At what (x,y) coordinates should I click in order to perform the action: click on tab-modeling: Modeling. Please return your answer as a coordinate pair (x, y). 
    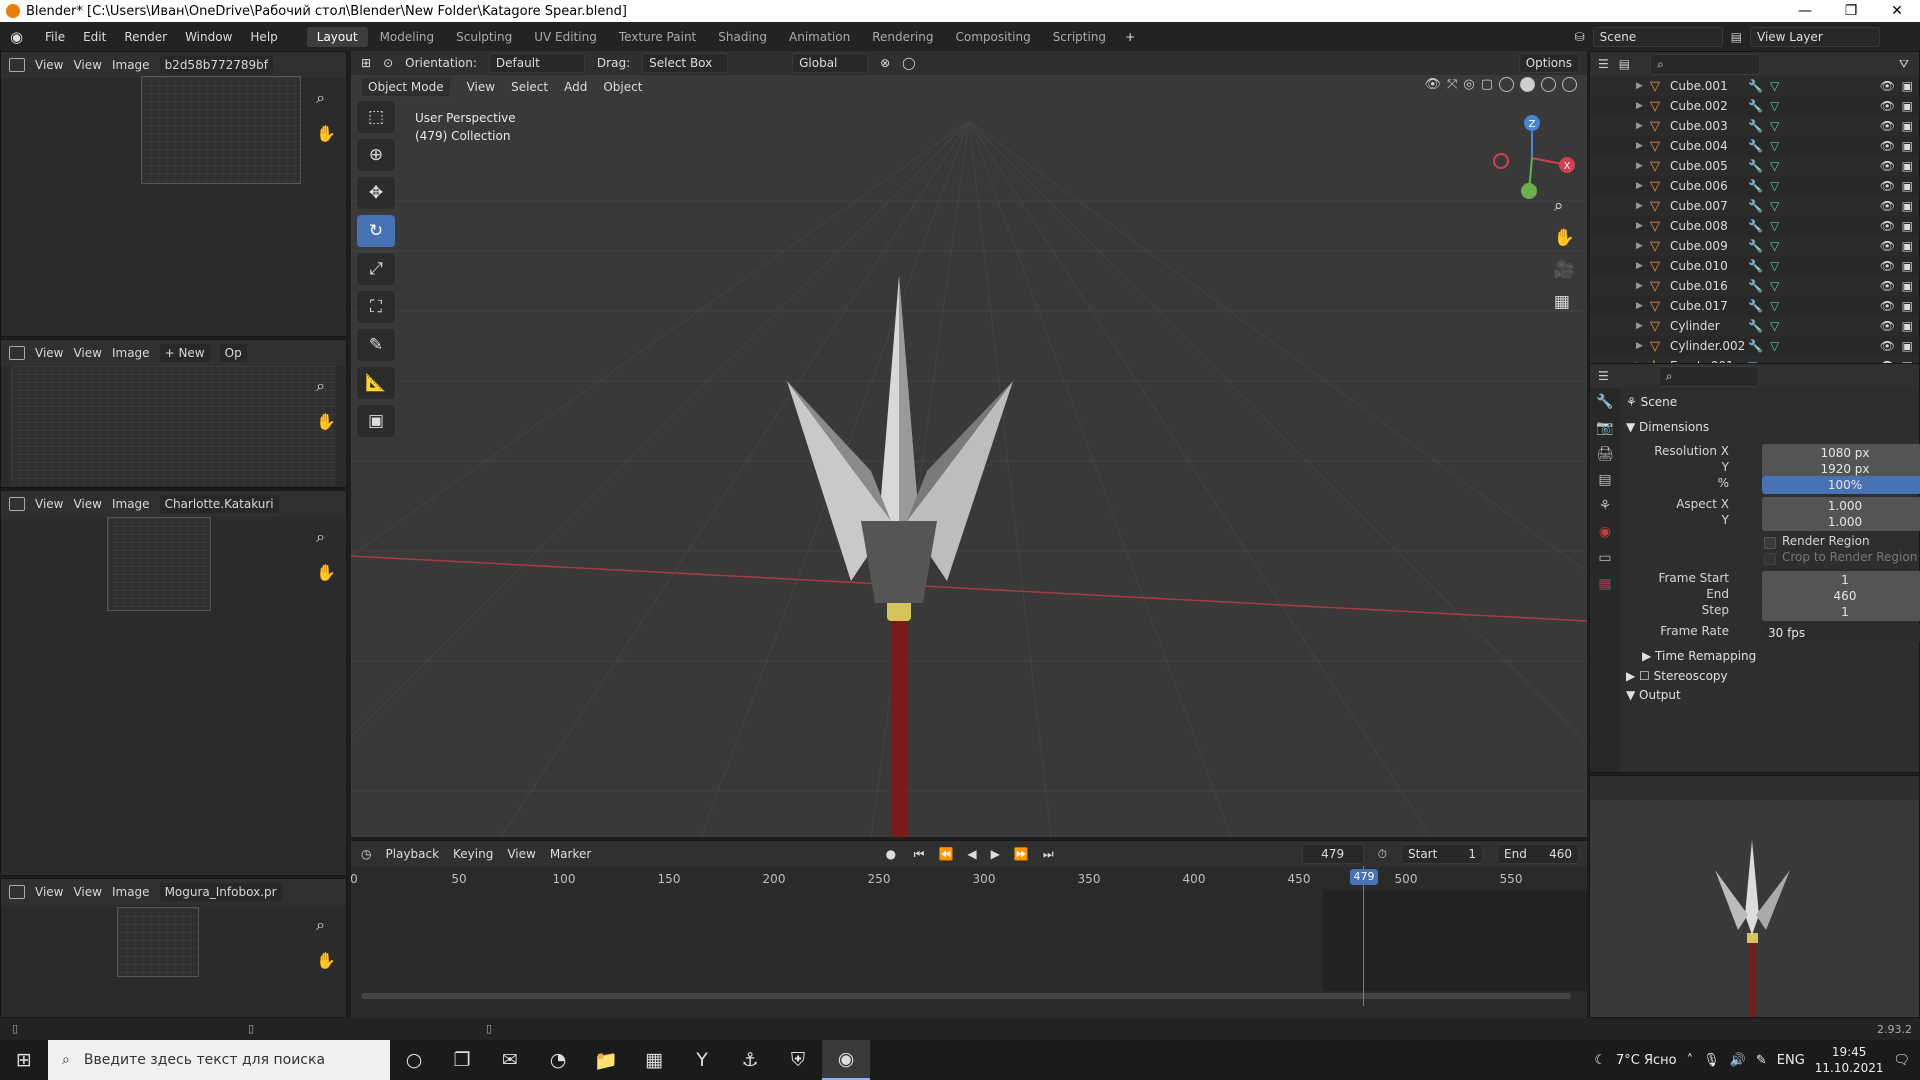
    Looking at the image, I should click on (407, 37).